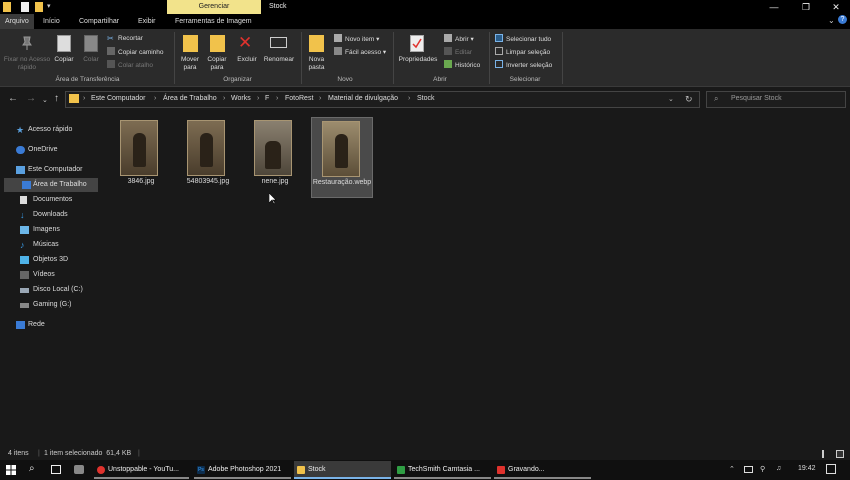 This screenshot has height=480, width=850. Describe the element at coordinates (59, 245) in the screenshot. I see `nav-item-music: ♪ Músicas` at that location.